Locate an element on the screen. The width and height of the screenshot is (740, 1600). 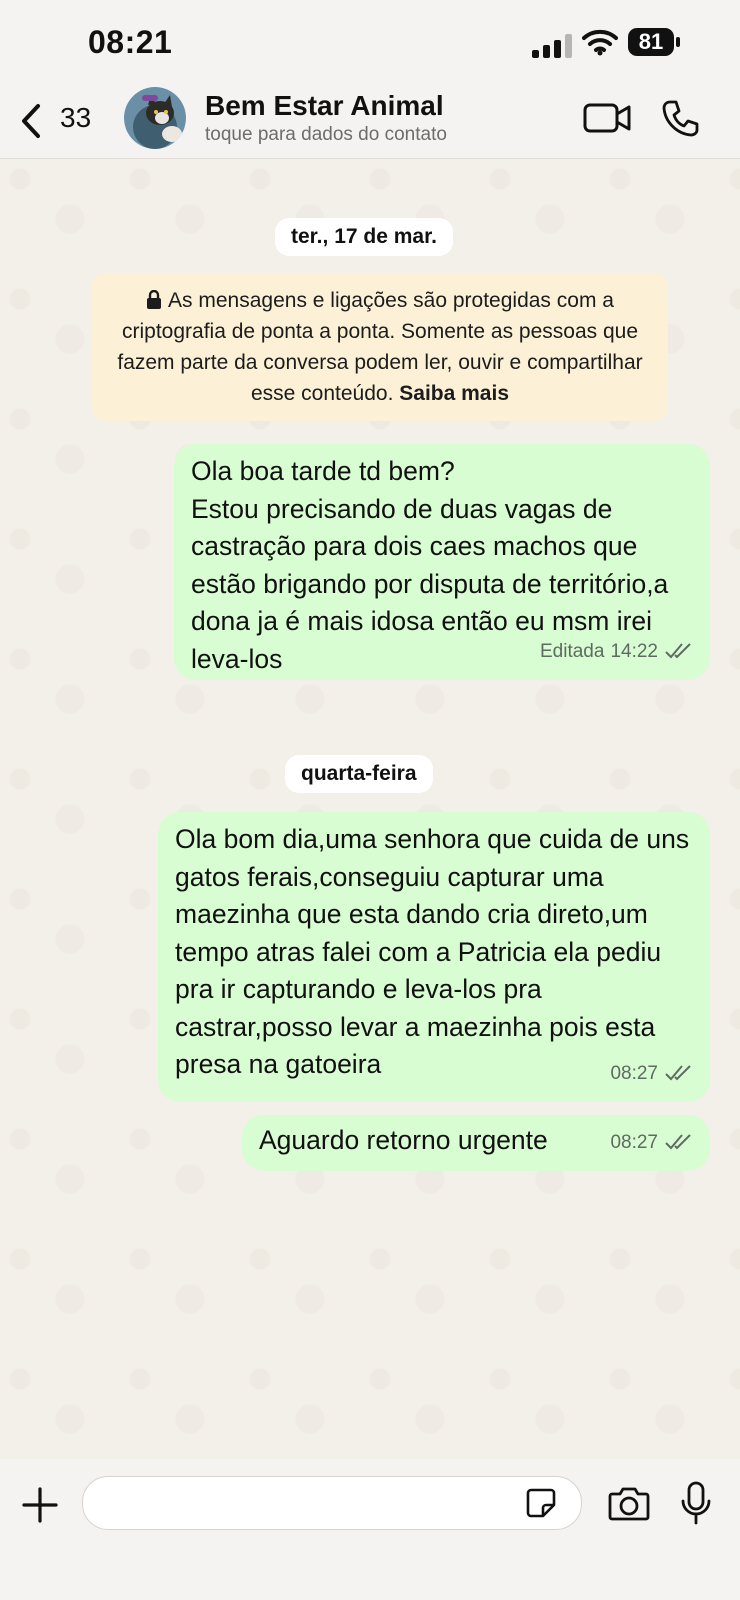
phone-icon is located at coordinates (680, 118).